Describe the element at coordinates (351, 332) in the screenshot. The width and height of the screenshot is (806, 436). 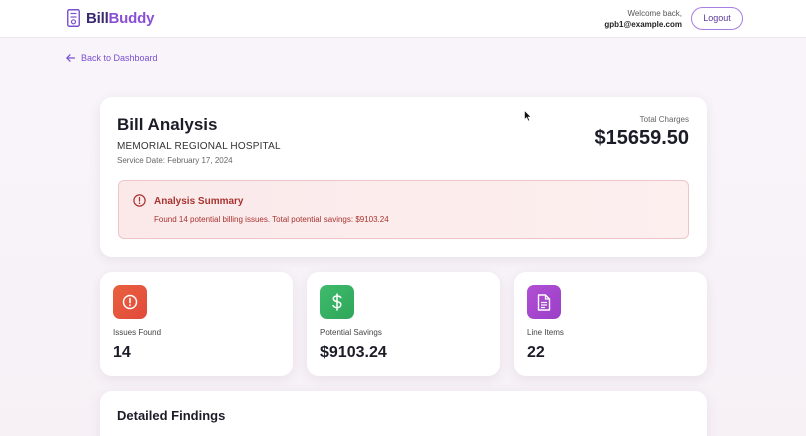
I see `stat-label: Potential Savings` at that location.